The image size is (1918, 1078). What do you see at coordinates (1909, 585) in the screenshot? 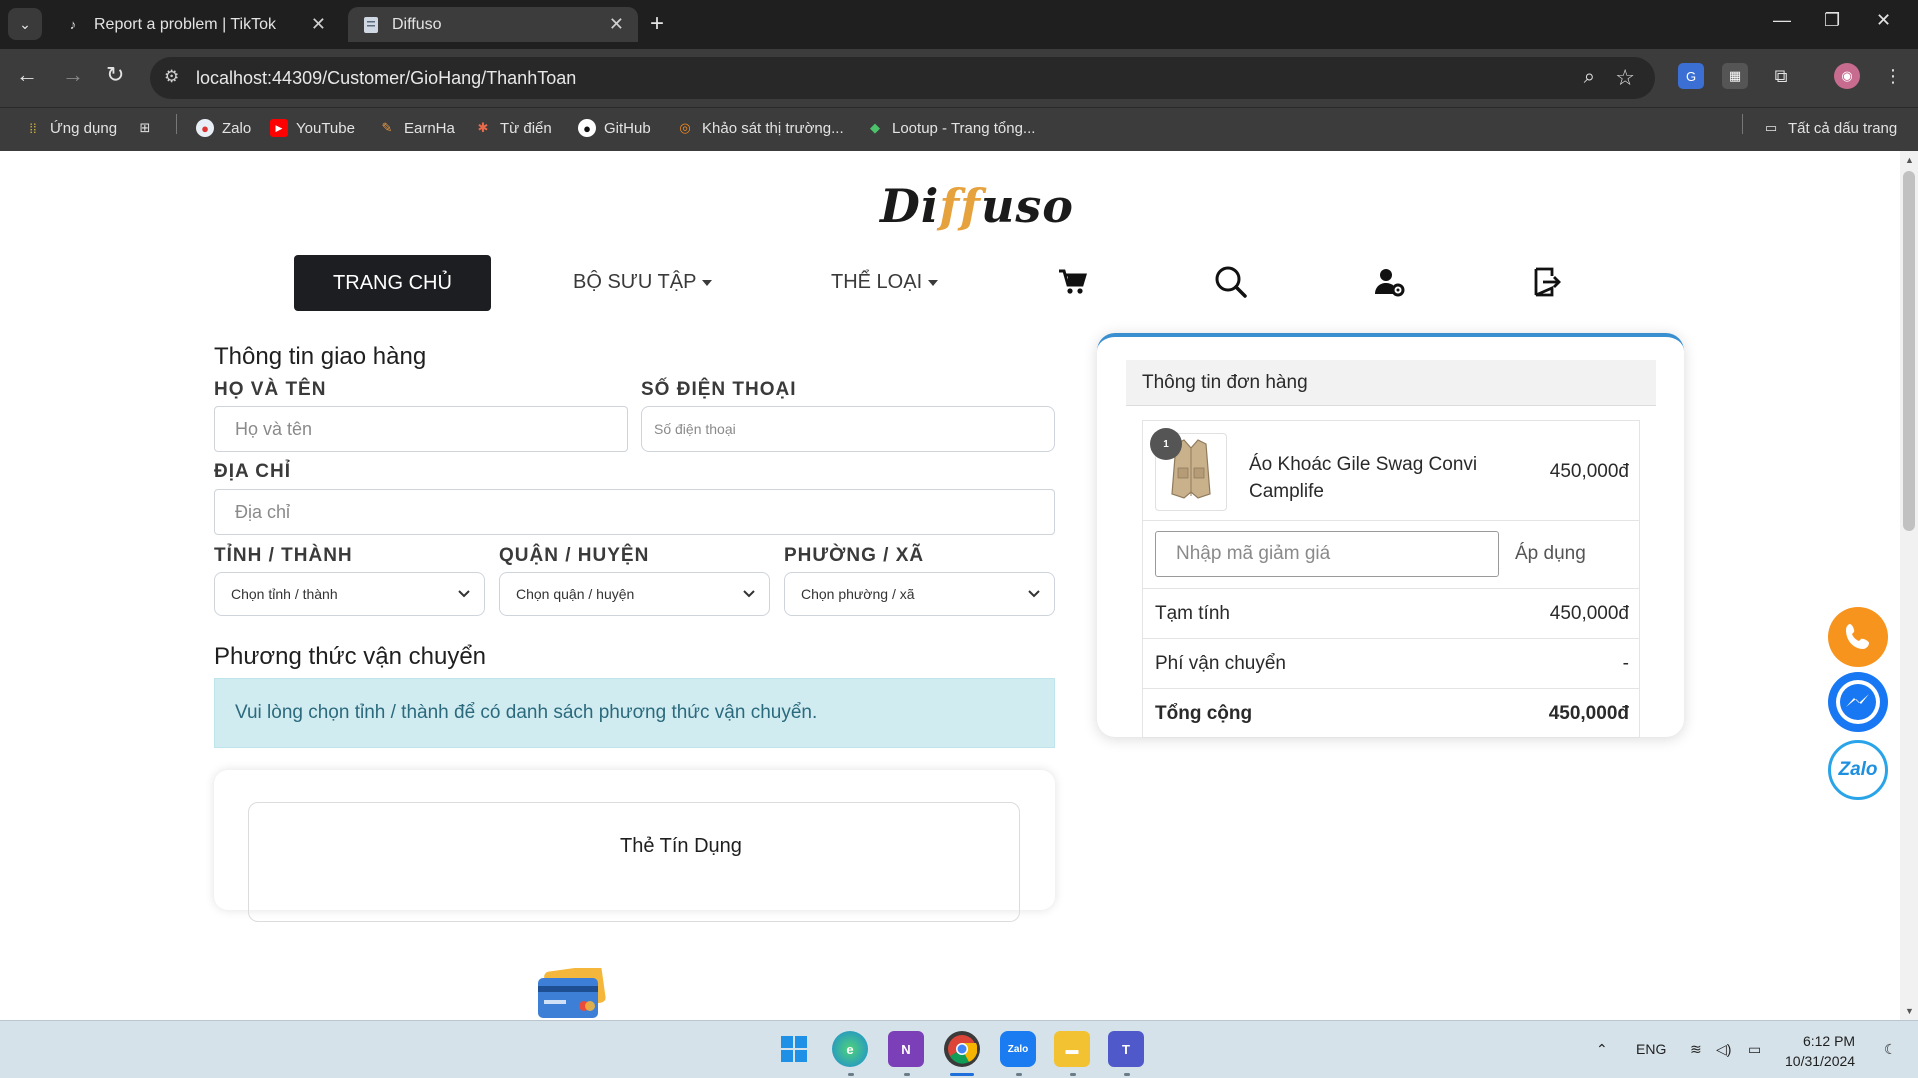
I see `page-scrollbar: ▲ ▼` at bounding box center [1909, 585].